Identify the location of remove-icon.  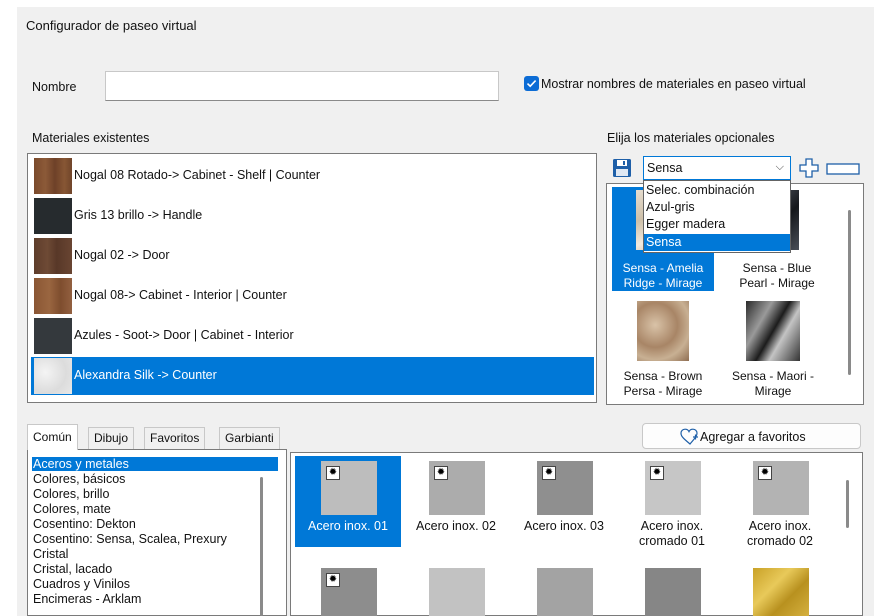
(843, 169).